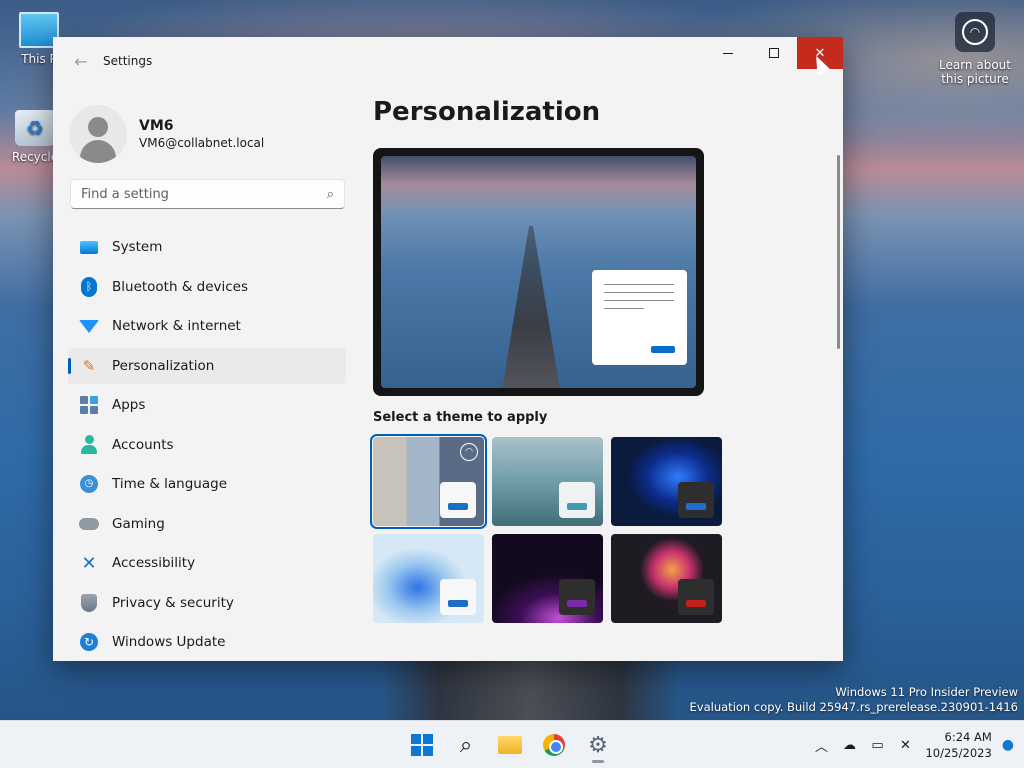 The width and height of the screenshot is (1024, 768). What do you see at coordinates (460, 417) in the screenshot?
I see `theme-section-label: Select a theme to apply` at bounding box center [460, 417].